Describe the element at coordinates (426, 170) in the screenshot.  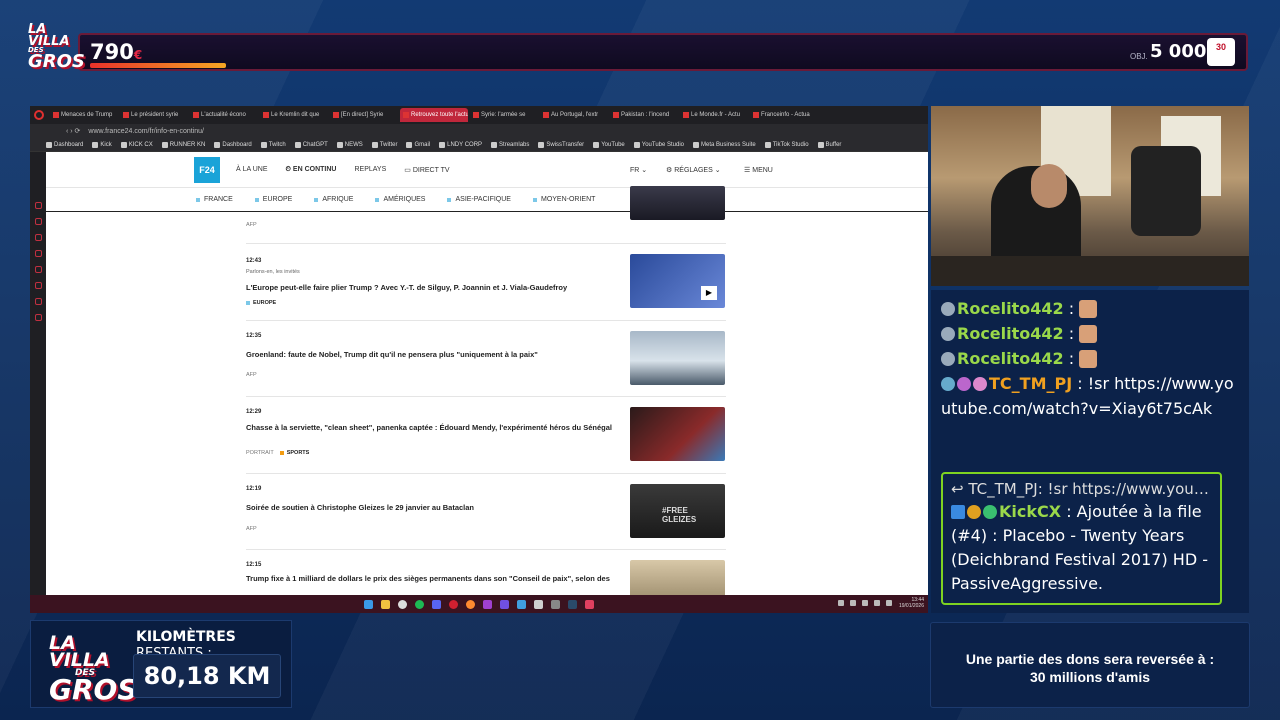
I see `nav-direct-tv: ▭ DIRECT TV` at that location.